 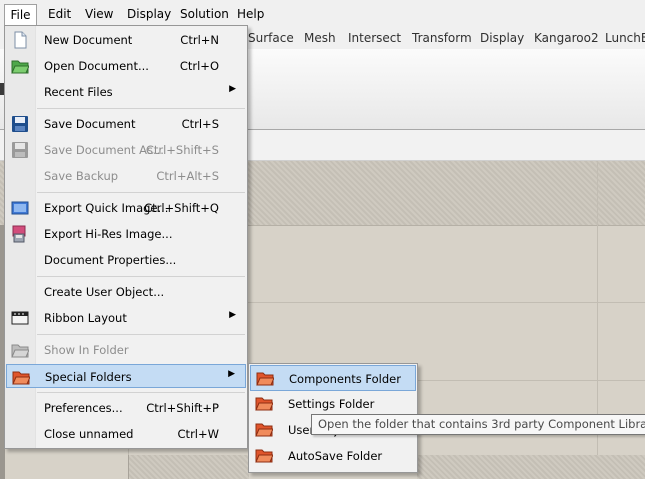 What do you see at coordinates (199, 66) in the screenshot?
I see `menu-item-shortcut: Ctrl+O` at bounding box center [199, 66].